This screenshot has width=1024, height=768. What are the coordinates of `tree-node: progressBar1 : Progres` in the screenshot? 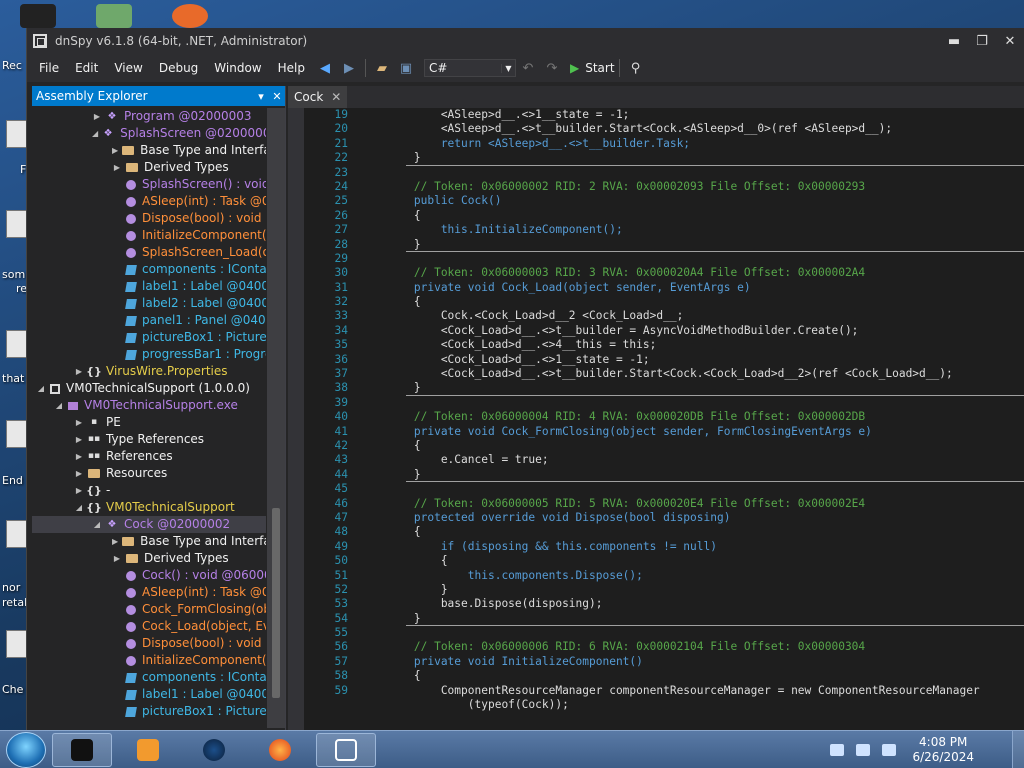 It's located at (149, 354).